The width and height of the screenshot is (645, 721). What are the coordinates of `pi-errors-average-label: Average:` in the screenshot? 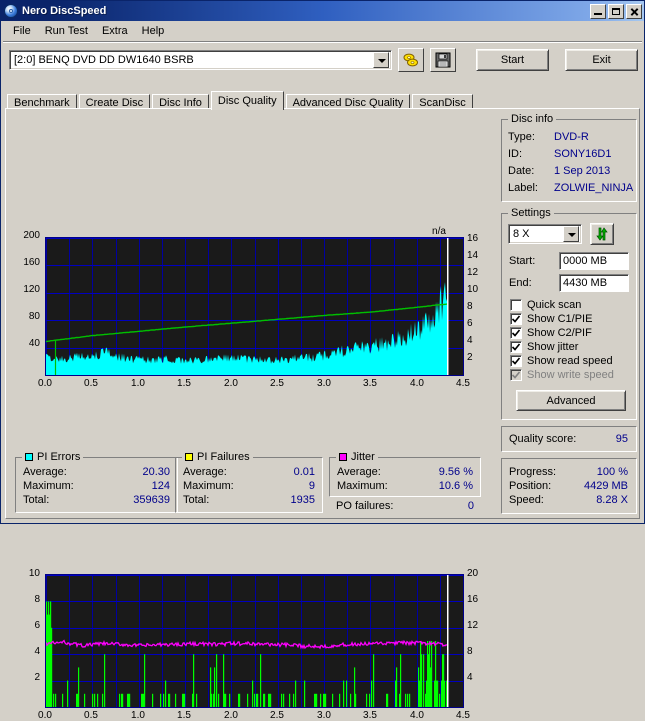 It's located at (45, 472).